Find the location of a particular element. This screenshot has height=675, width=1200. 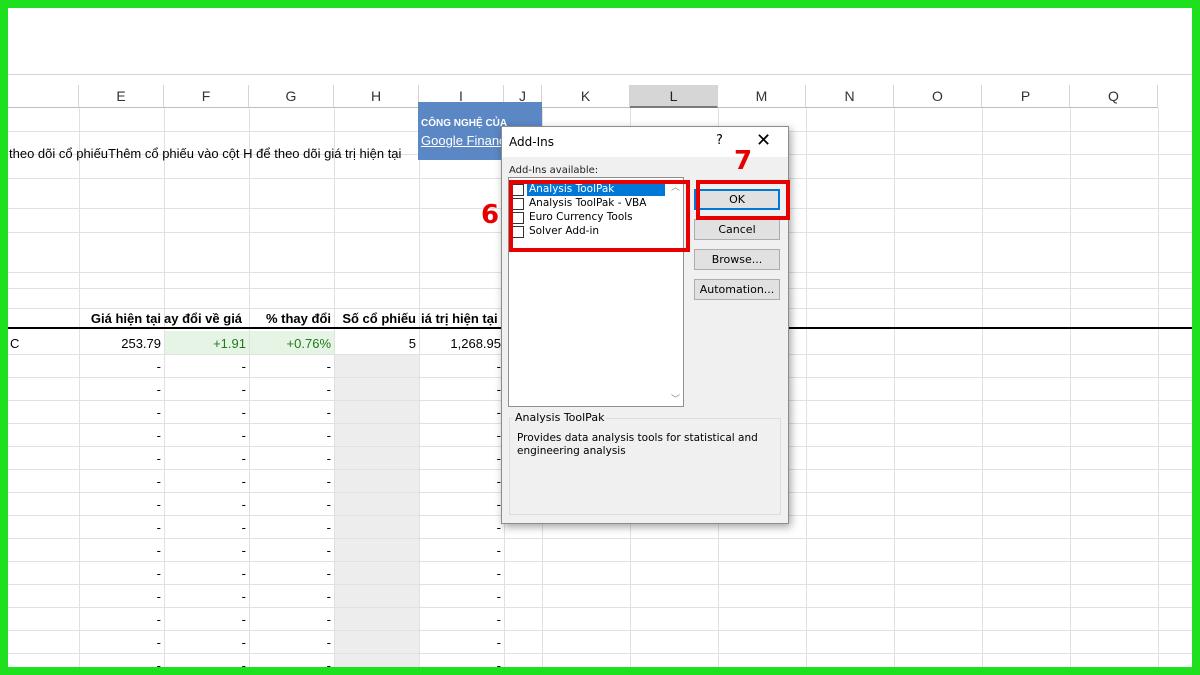

header-current-price: Giá hiện tại is located at coordinates (125, 318).